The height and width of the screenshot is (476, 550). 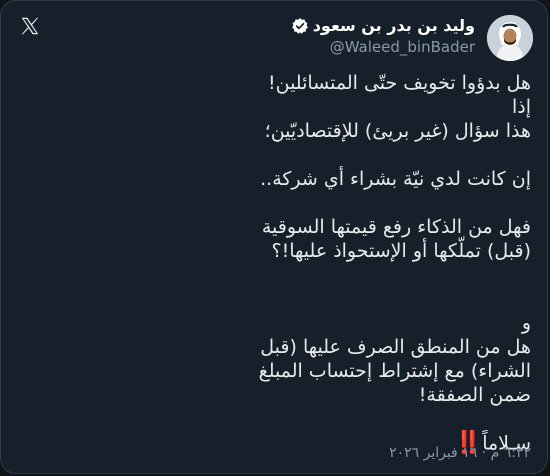 I want to click on author-block: وليد بن بدر بن سعود @Waleed_binBader, so click(x=383, y=36).